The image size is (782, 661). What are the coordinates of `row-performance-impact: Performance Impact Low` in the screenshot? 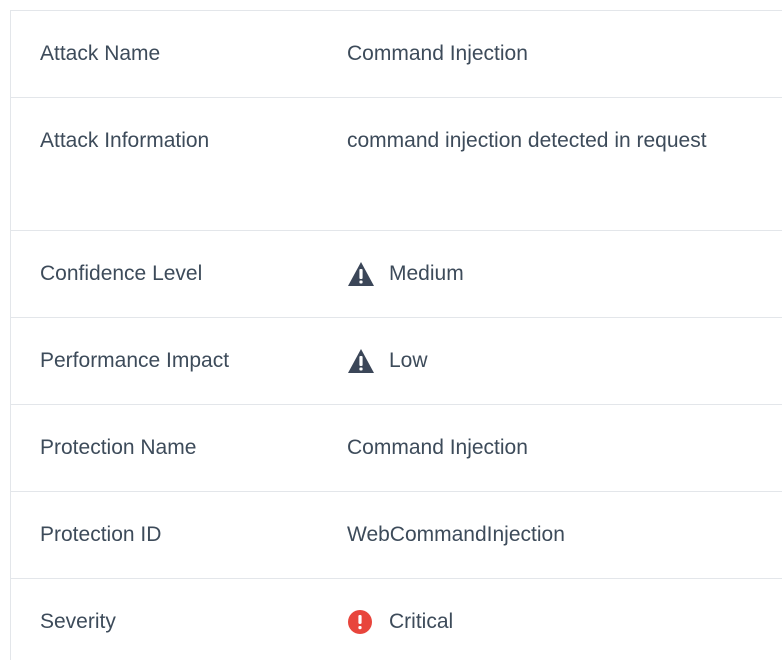 It's located at (396, 361).